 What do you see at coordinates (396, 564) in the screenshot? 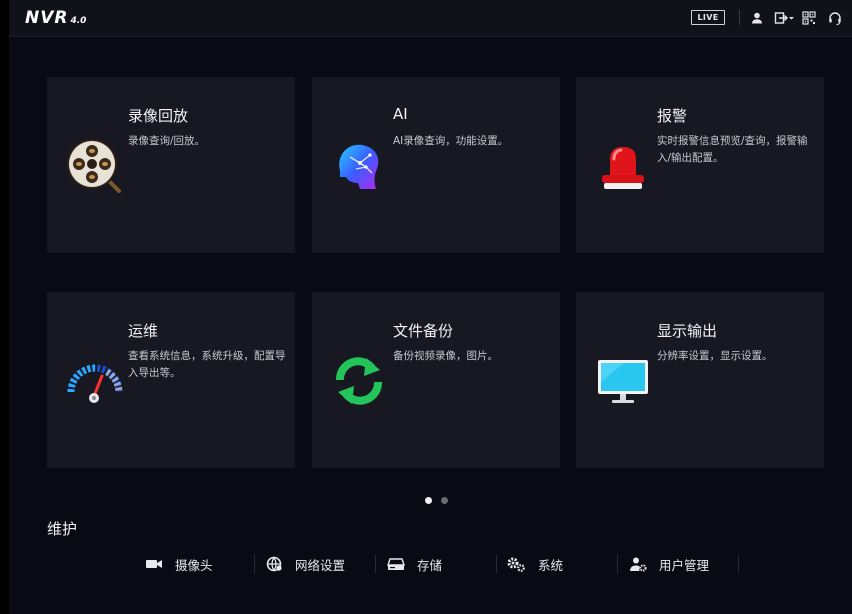
I see `storage-icon` at bounding box center [396, 564].